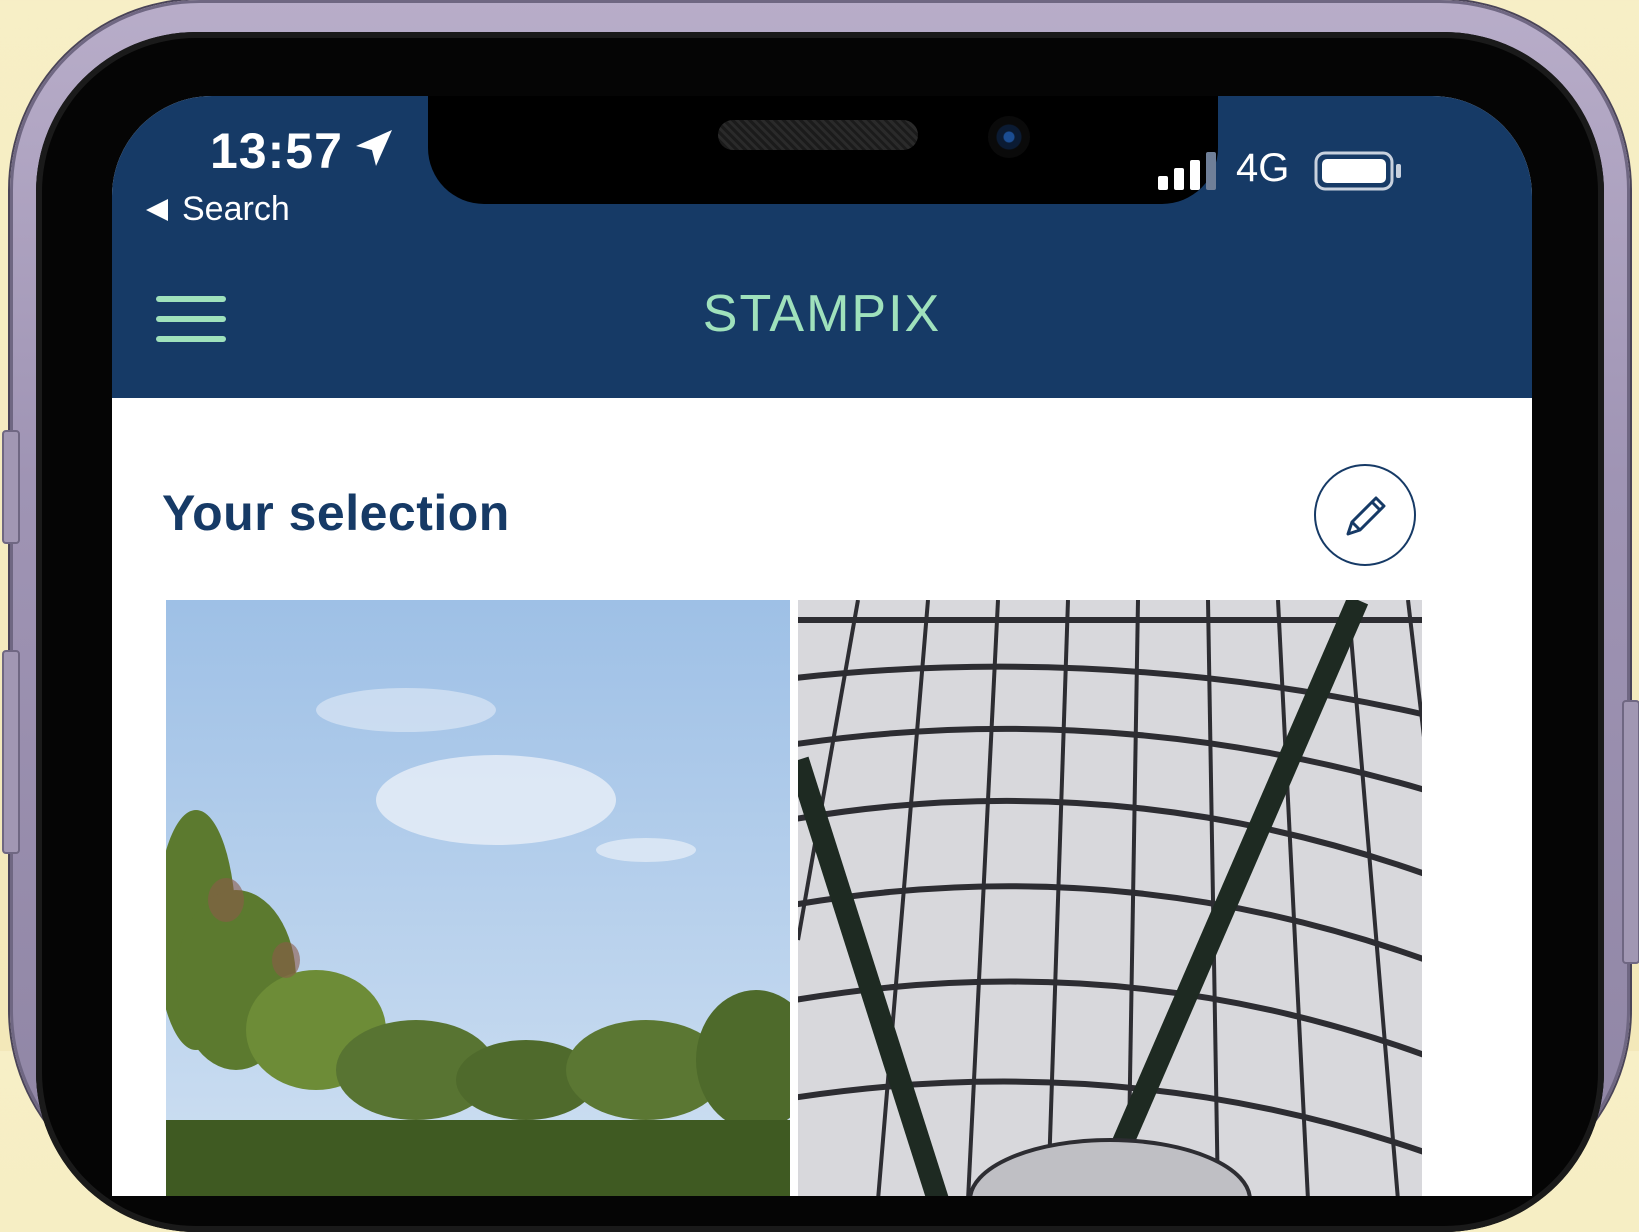 This screenshot has height=1232, width=1639. I want to click on pencil-icon, so click(1366, 516).